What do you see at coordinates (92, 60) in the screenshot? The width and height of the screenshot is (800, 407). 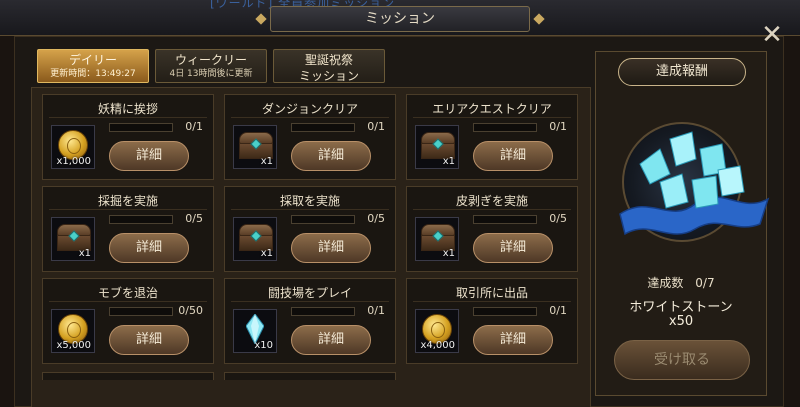 I see `tab-daily-label: デイリー` at bounding box center [92, 60].